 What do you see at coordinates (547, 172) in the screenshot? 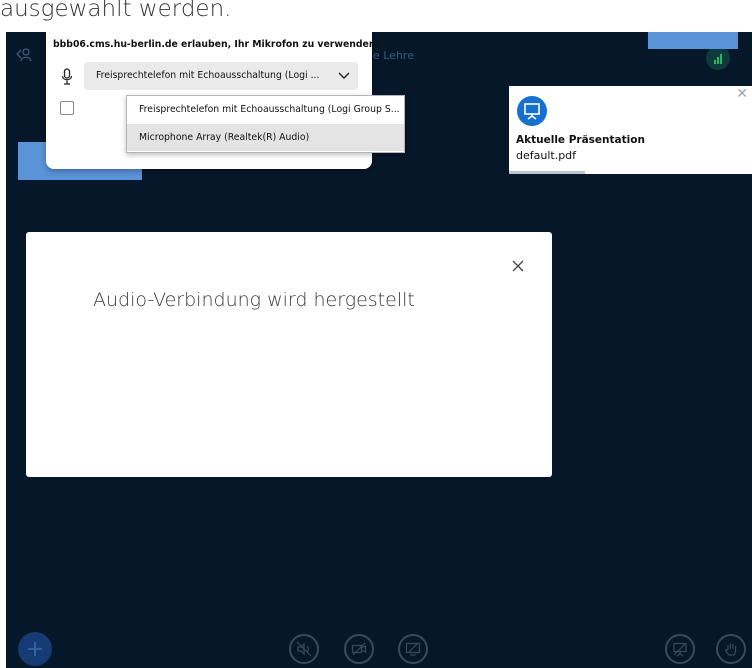
I see `presentation-progress` at bounding box center [547, 172].